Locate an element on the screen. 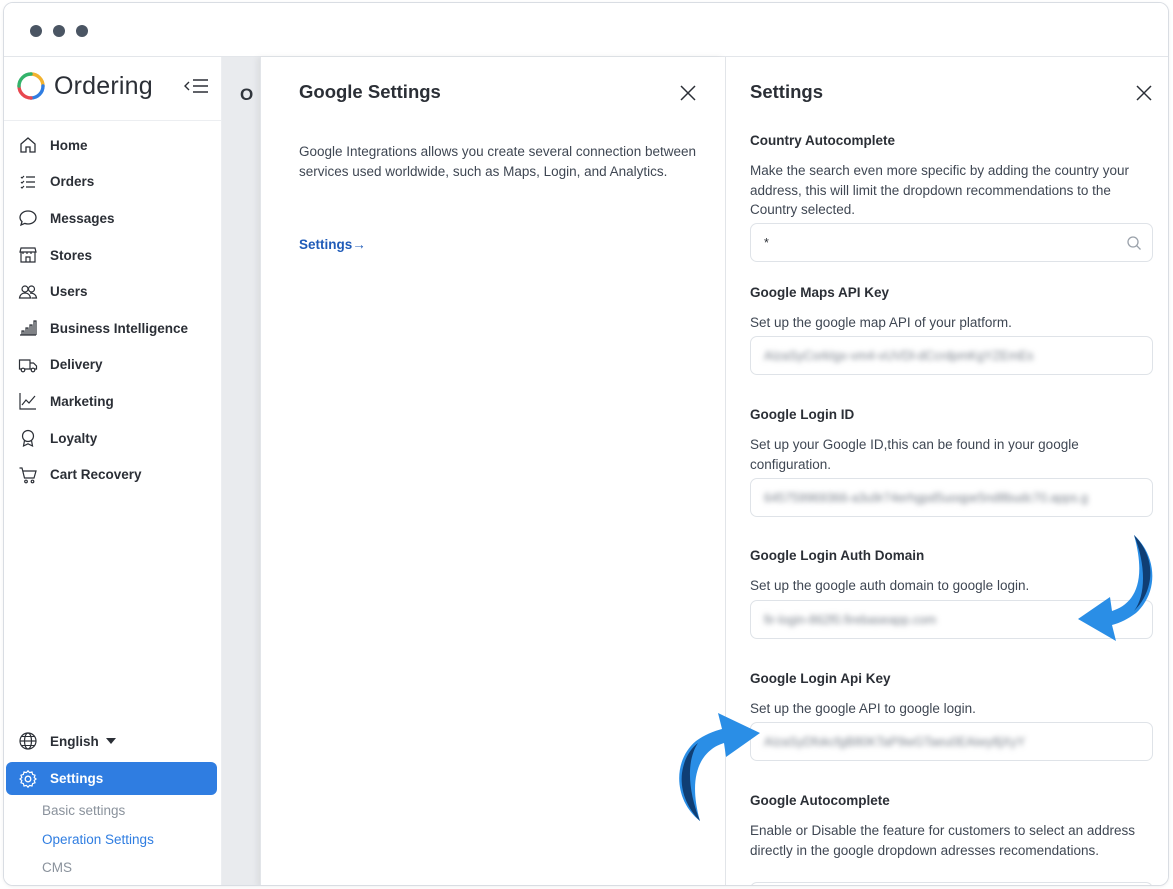 Image resolution: width=1173 pixels, height=889 pixels. sidebar-item-business-intelligence: Business Intelligence is located at coordinates (113, 328).